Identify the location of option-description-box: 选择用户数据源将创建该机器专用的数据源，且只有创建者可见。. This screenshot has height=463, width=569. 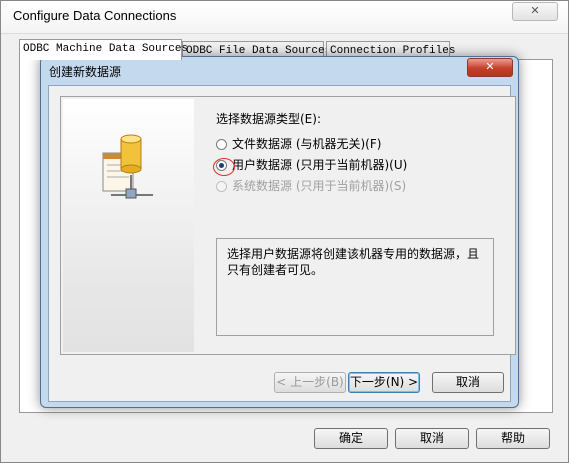
(355, 287).